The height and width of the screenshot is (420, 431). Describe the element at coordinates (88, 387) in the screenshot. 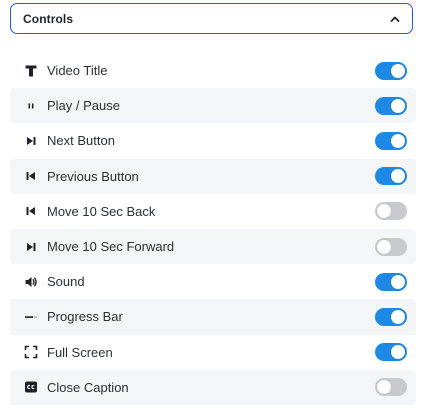

I see `control-label: Close Caption` at that location.